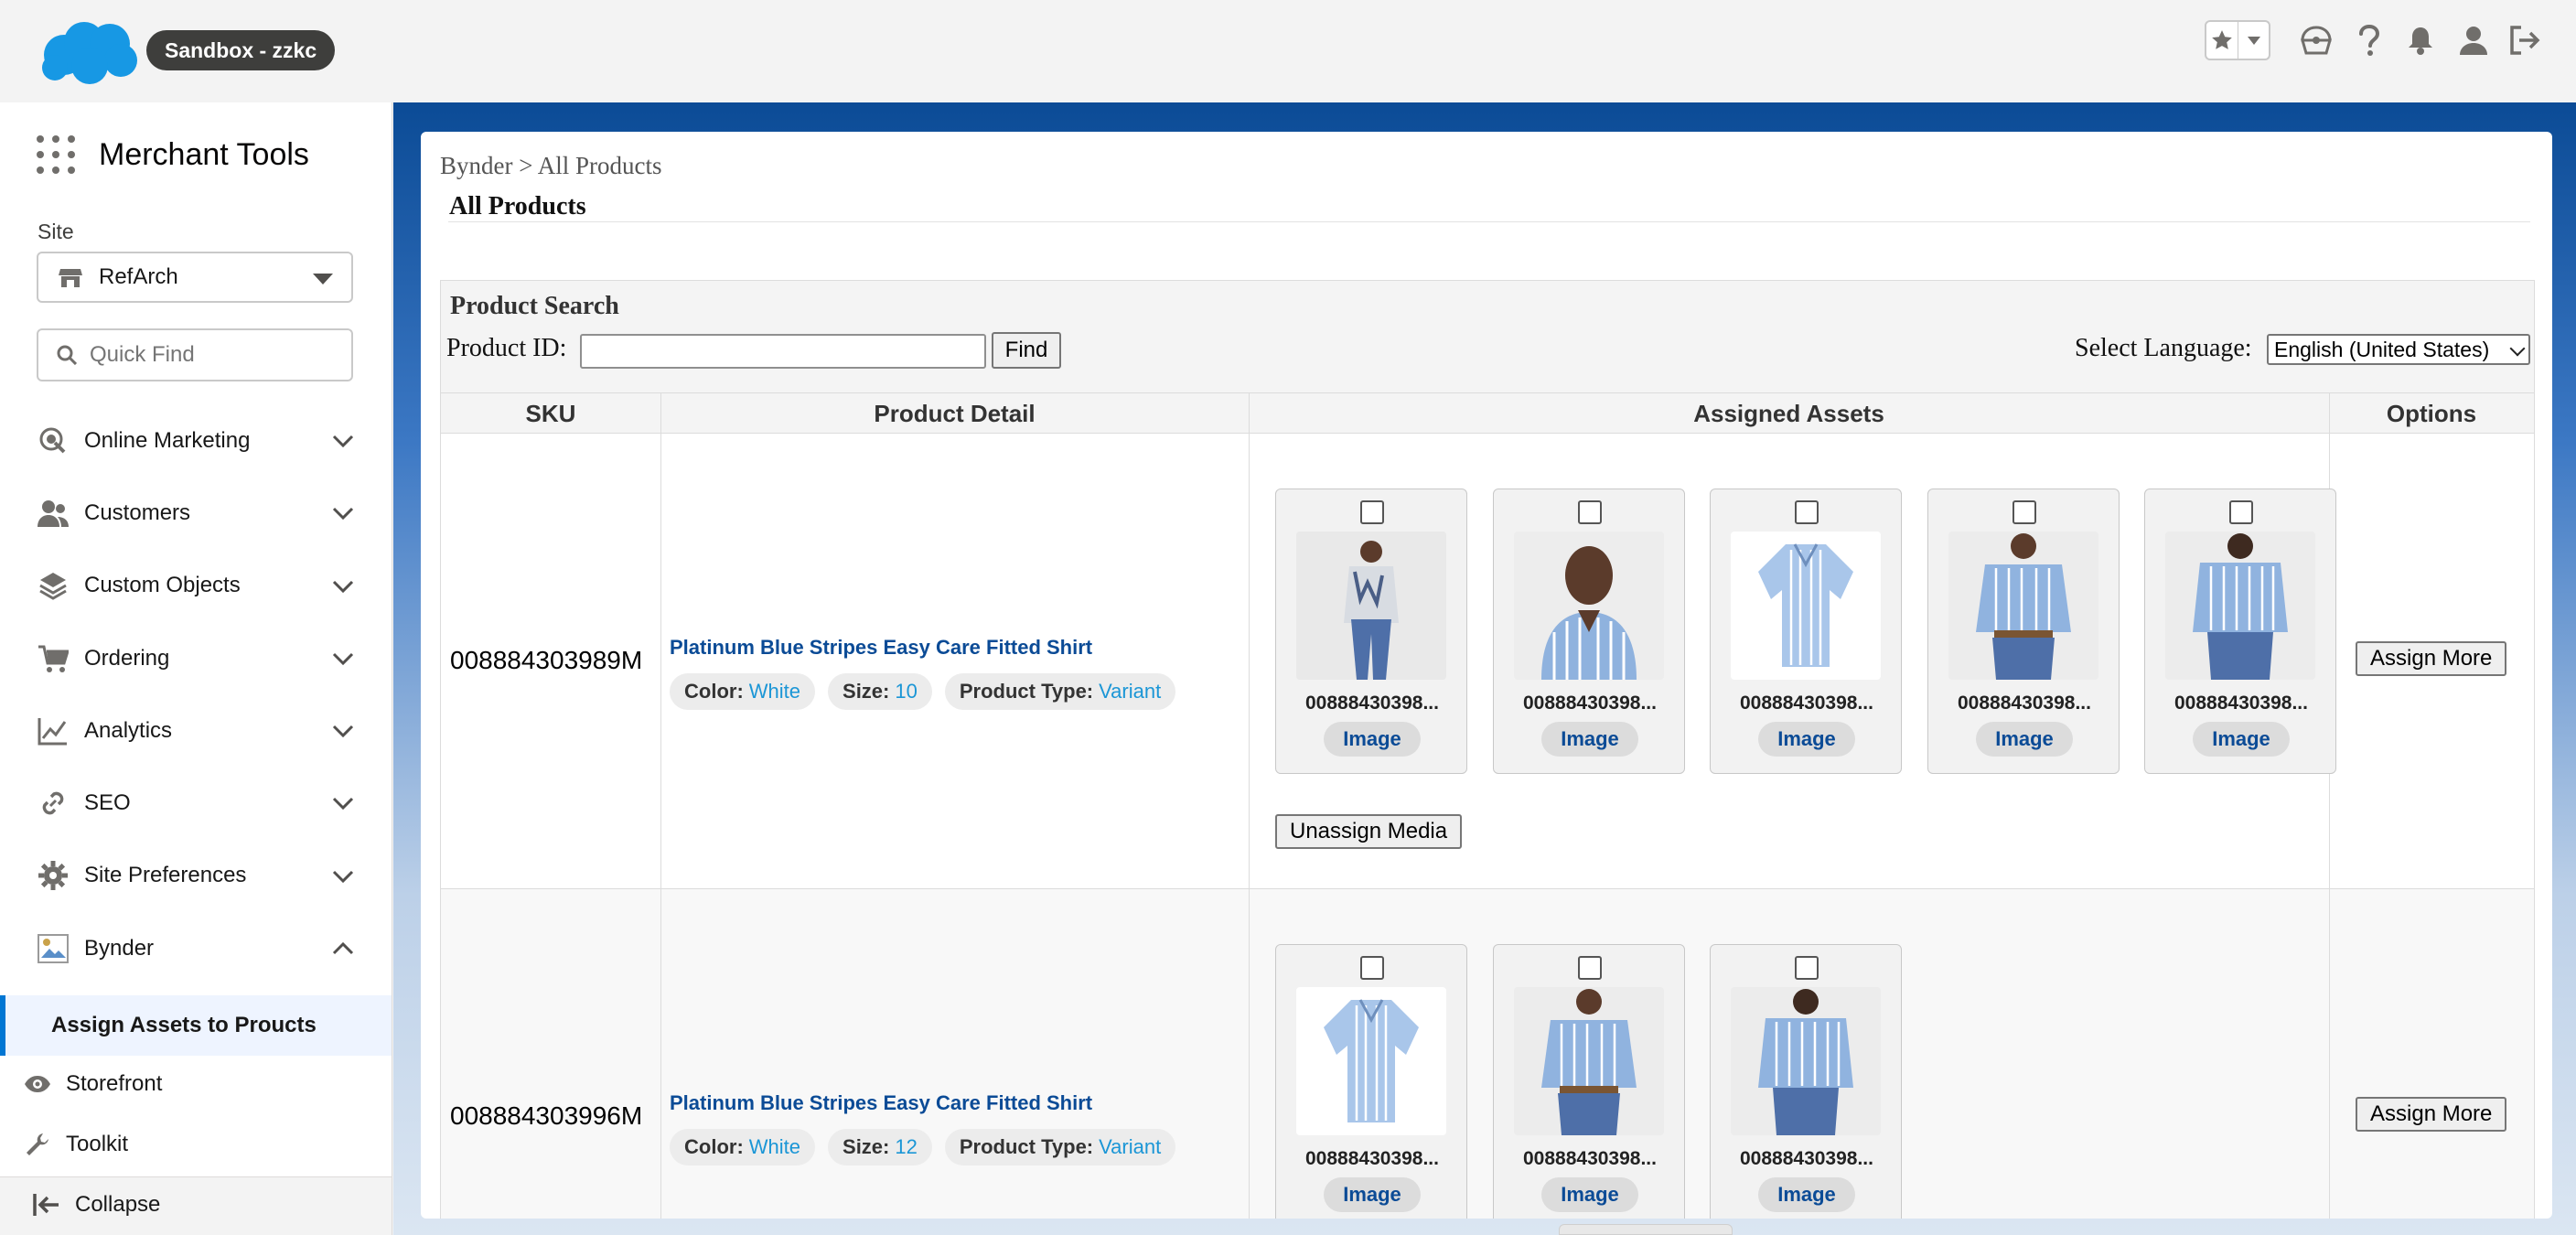 The width and height of the screenshot is (2576, 1235). I want to click on cart-icon, so click(54, 659).